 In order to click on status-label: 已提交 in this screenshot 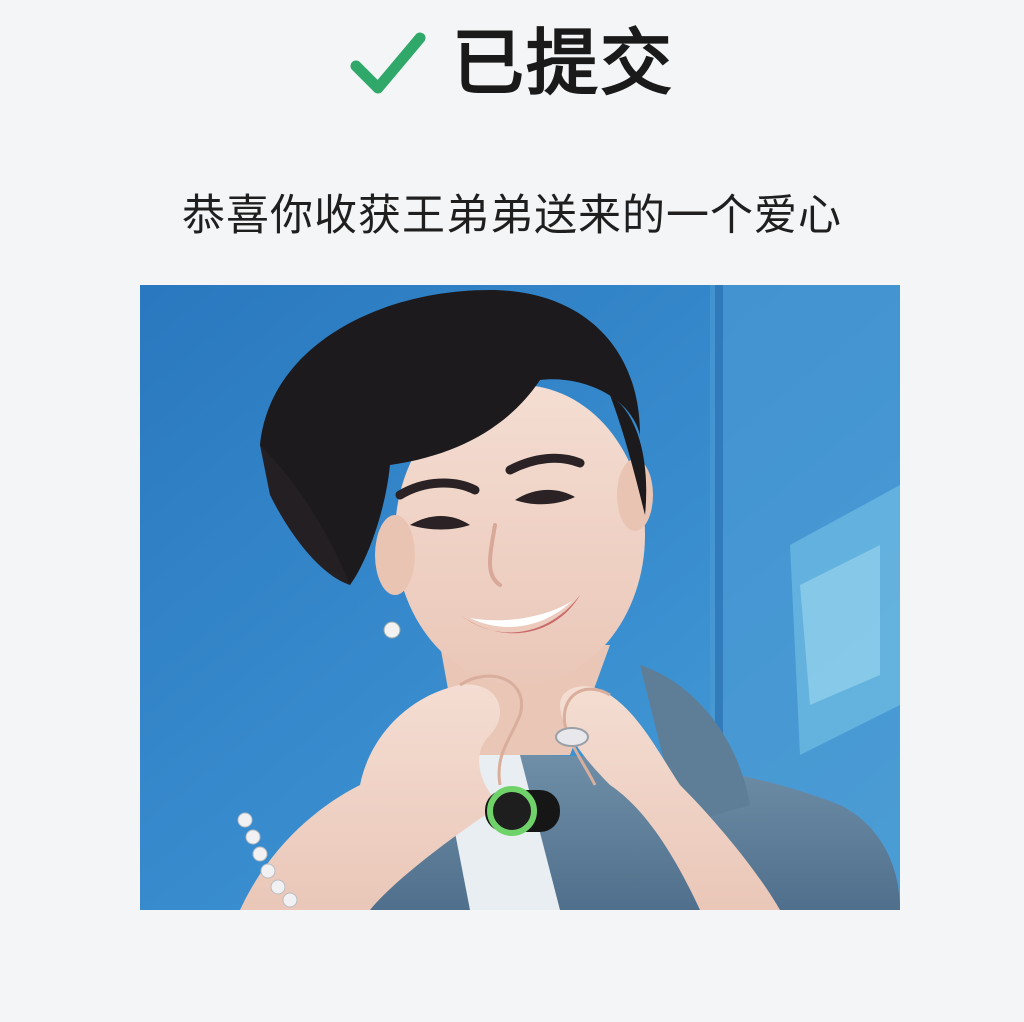, I will do `click(562, 63)`.